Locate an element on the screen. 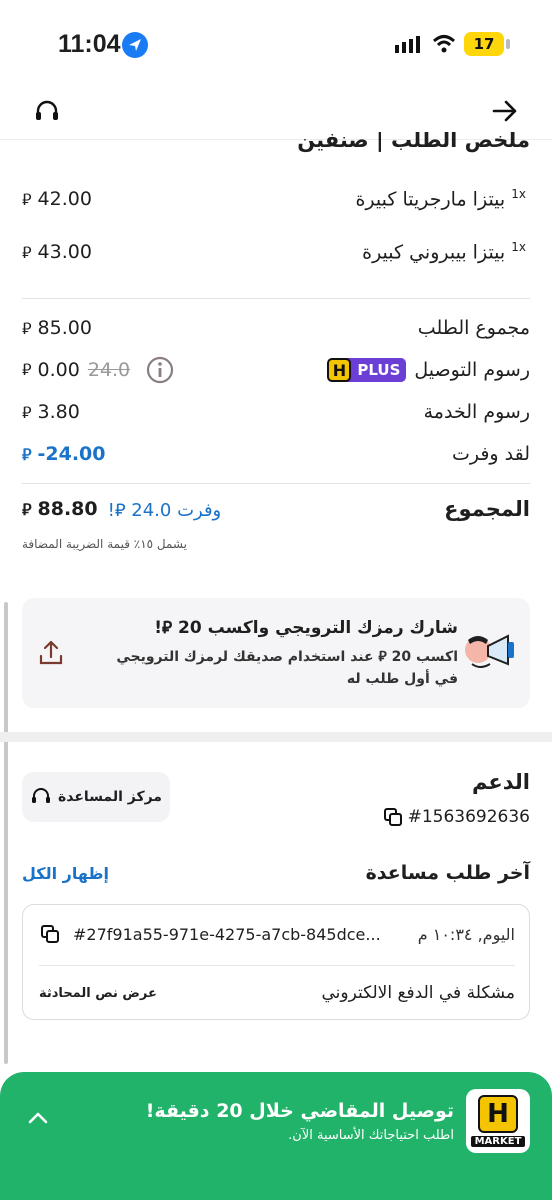  vat-note: يشمل ١٥٪ قيمة الضريبة المضافة is located at coordinates (104, 544).